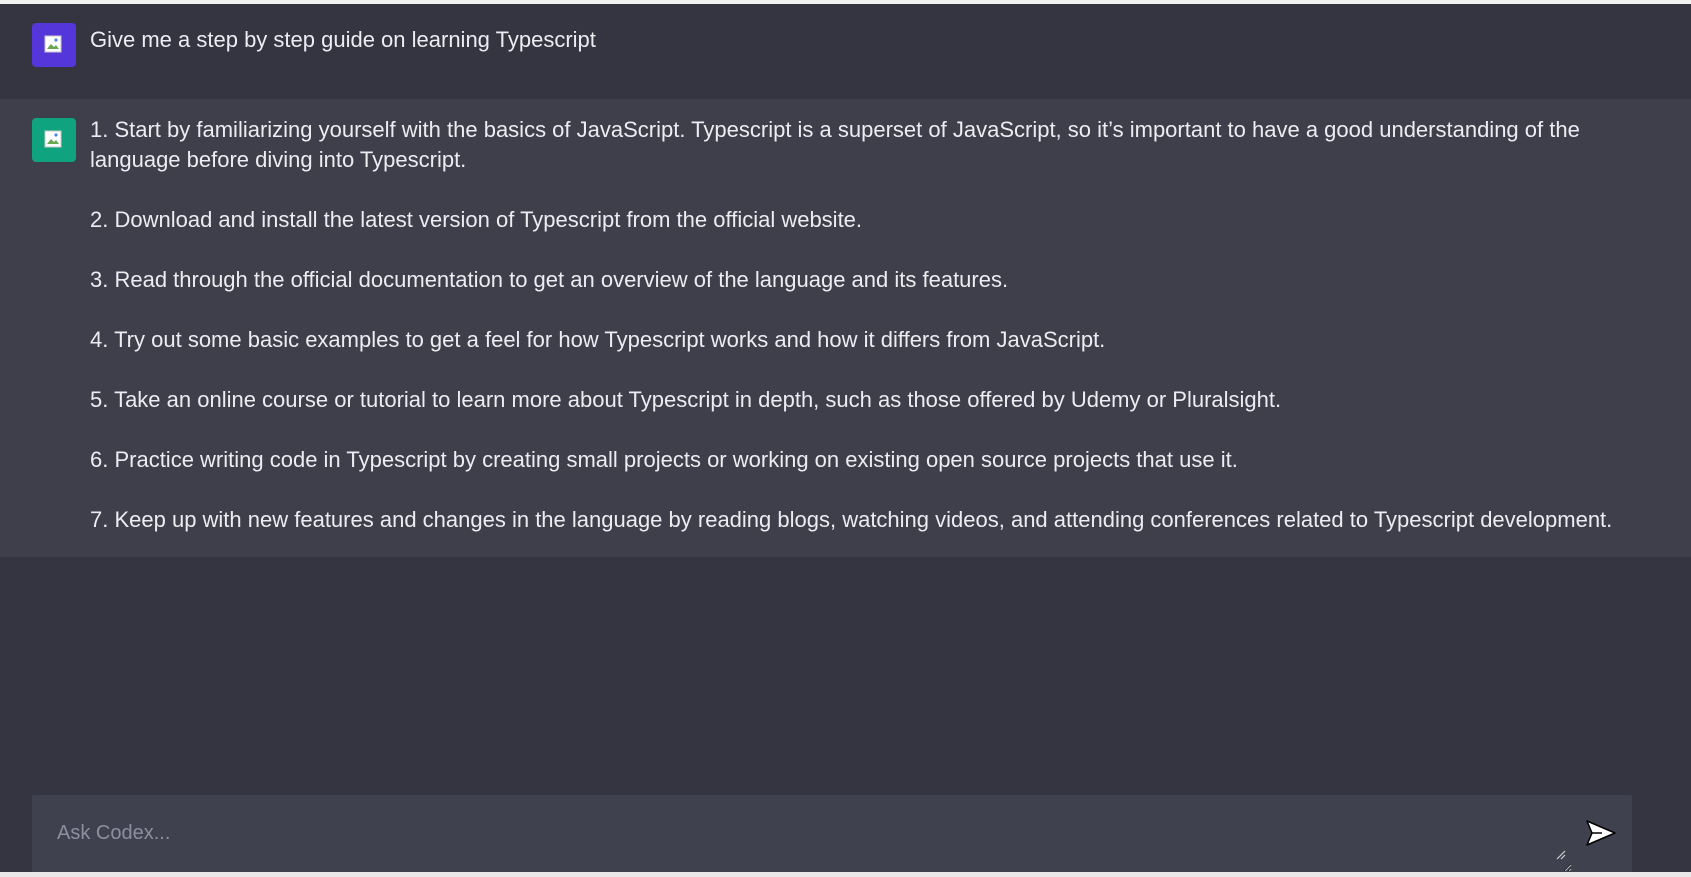 This screenshot has height=877, width=1691. I want to click on user-avatar, so click(54, 45).